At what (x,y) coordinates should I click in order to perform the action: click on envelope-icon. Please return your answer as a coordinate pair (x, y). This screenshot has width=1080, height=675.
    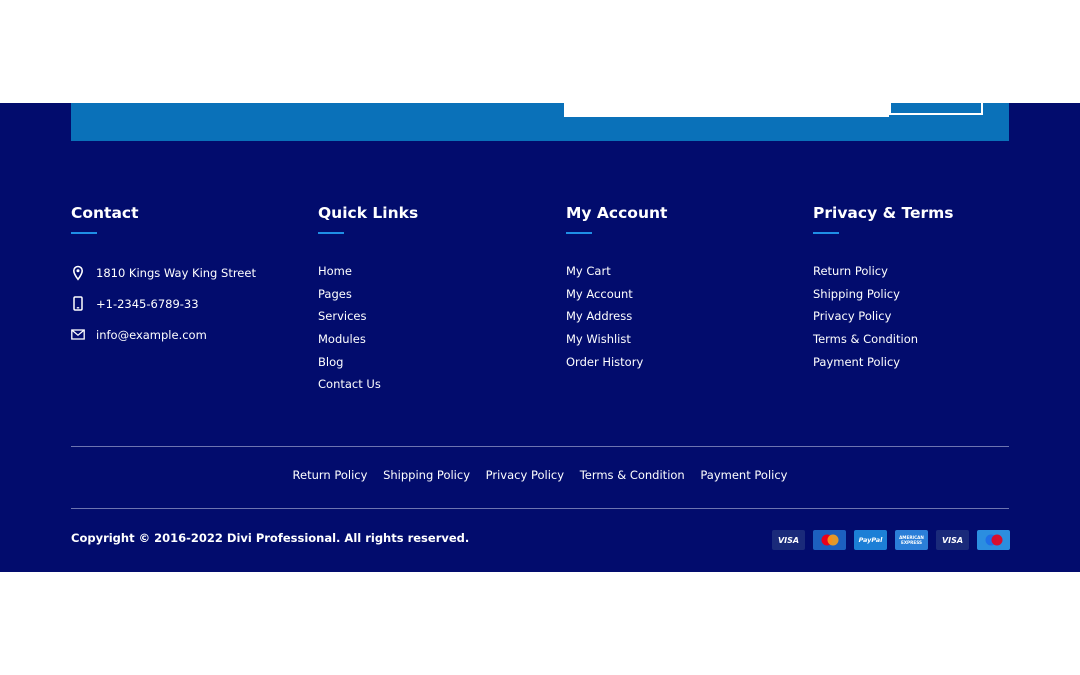
    Looking at the image, I should click on (78, 335).